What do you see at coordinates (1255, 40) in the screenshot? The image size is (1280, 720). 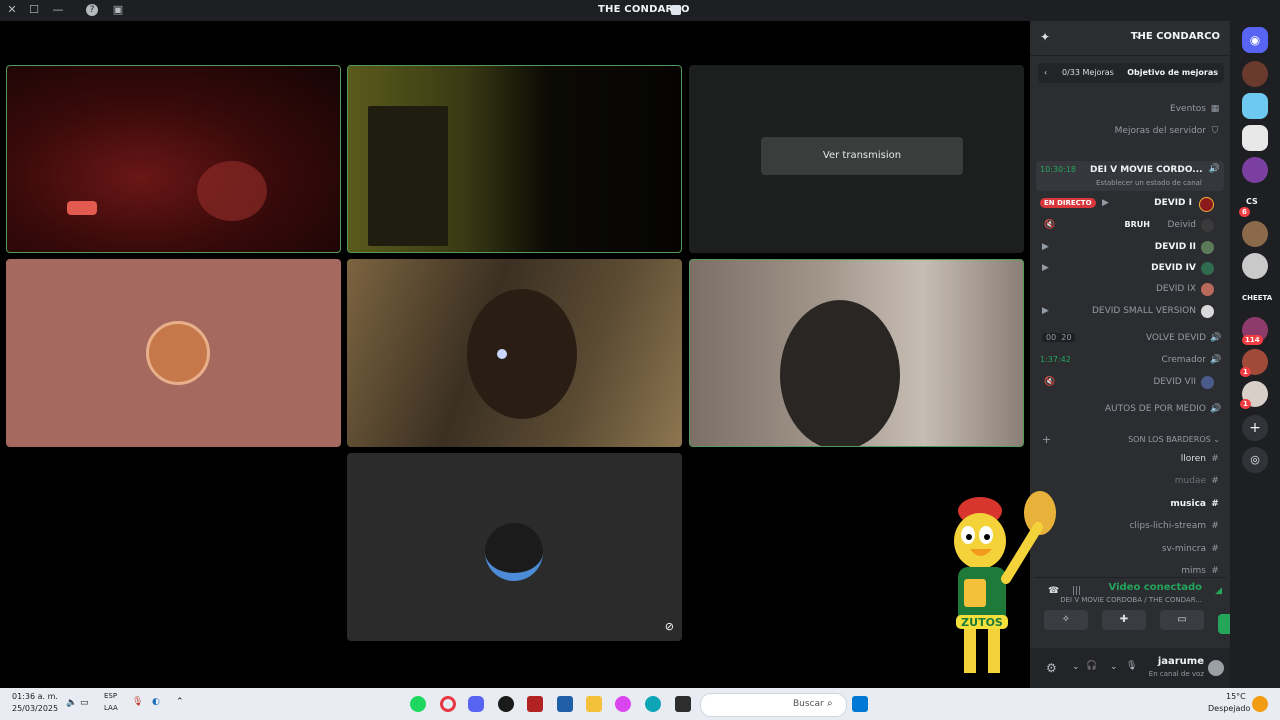 I see `discord-home-icon: ◉` at bounding box center [1255, 40].